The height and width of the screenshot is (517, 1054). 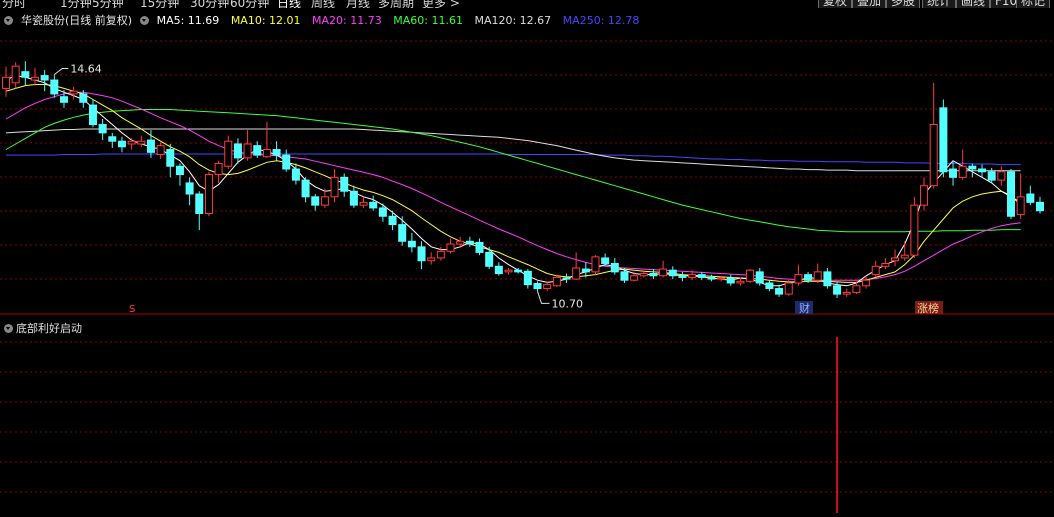 What do you see at coordinates (108, 4) in the screenshot?
I see `tab-2: 5分钟` at bounding box center [108, 4].